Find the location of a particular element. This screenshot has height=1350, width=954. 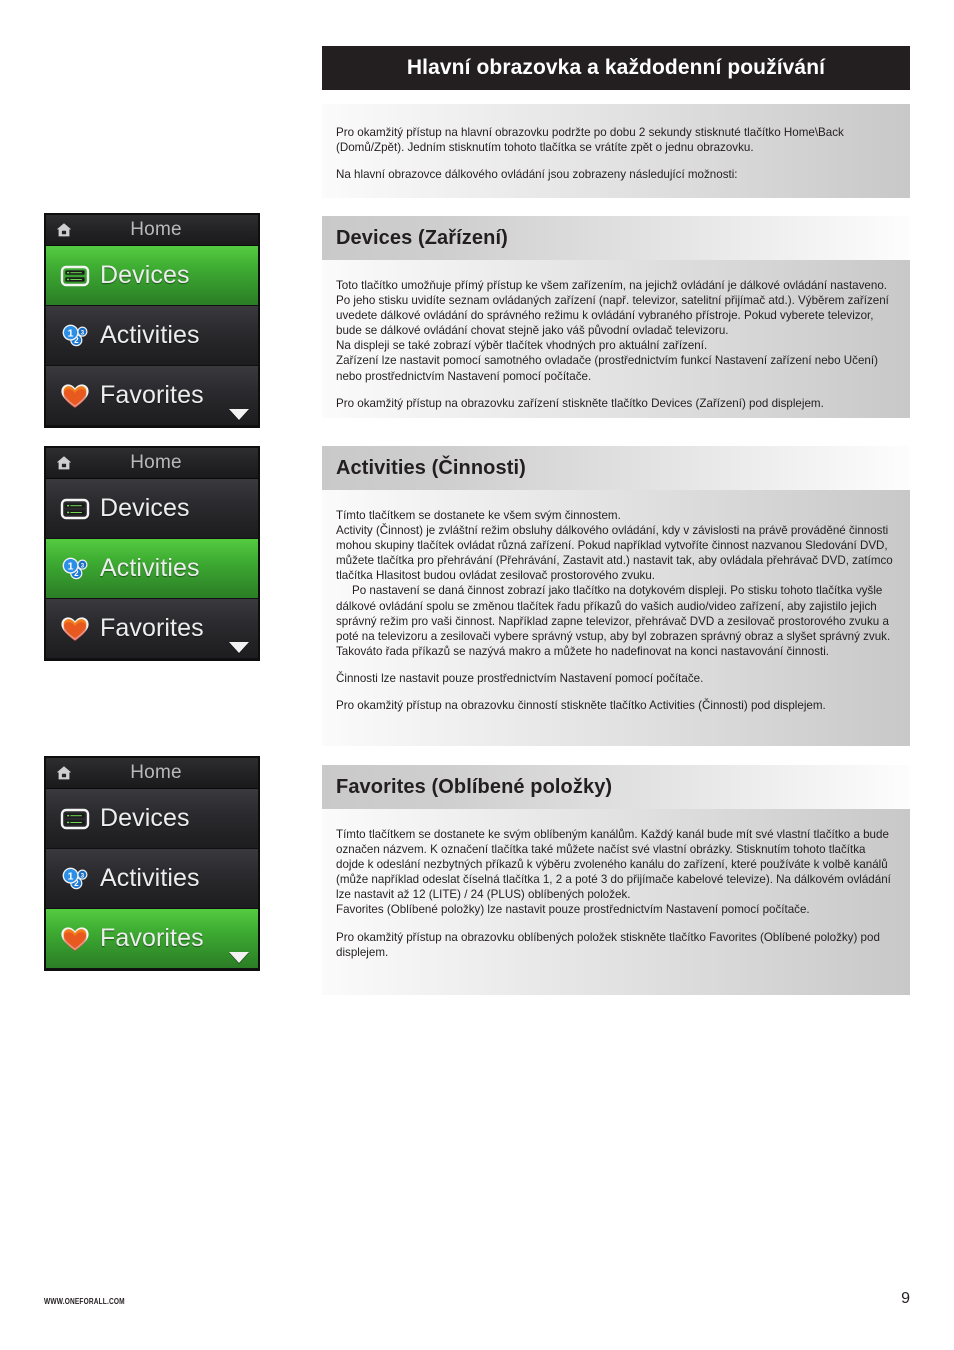

heading-text-activities: Activities (Činnosti) is located at coordinates (431, 467).